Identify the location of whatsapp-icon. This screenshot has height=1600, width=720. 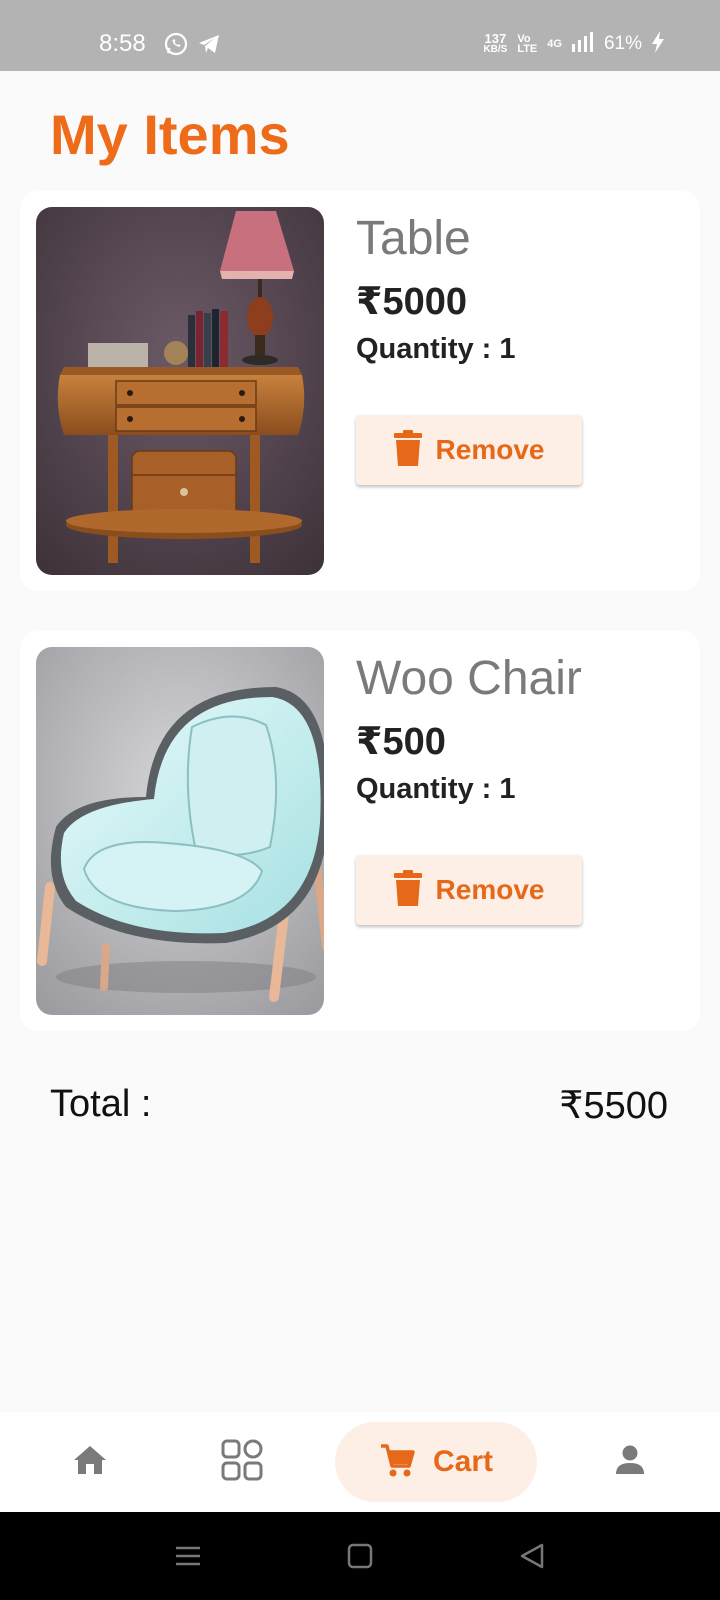
(176, 44).